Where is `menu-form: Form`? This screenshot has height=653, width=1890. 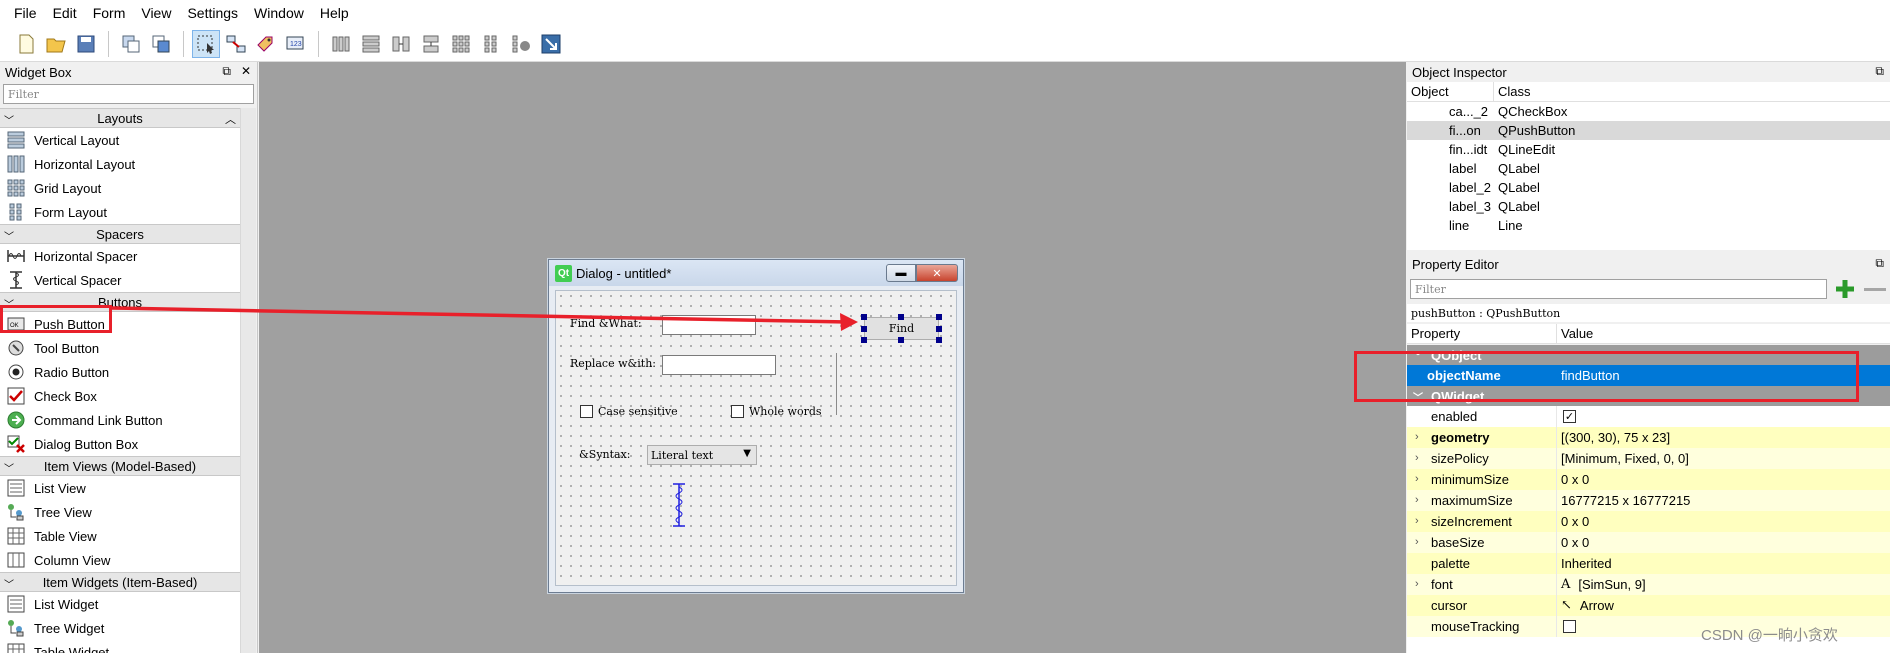 menu-form: Form is located at coordinates (109, 13).